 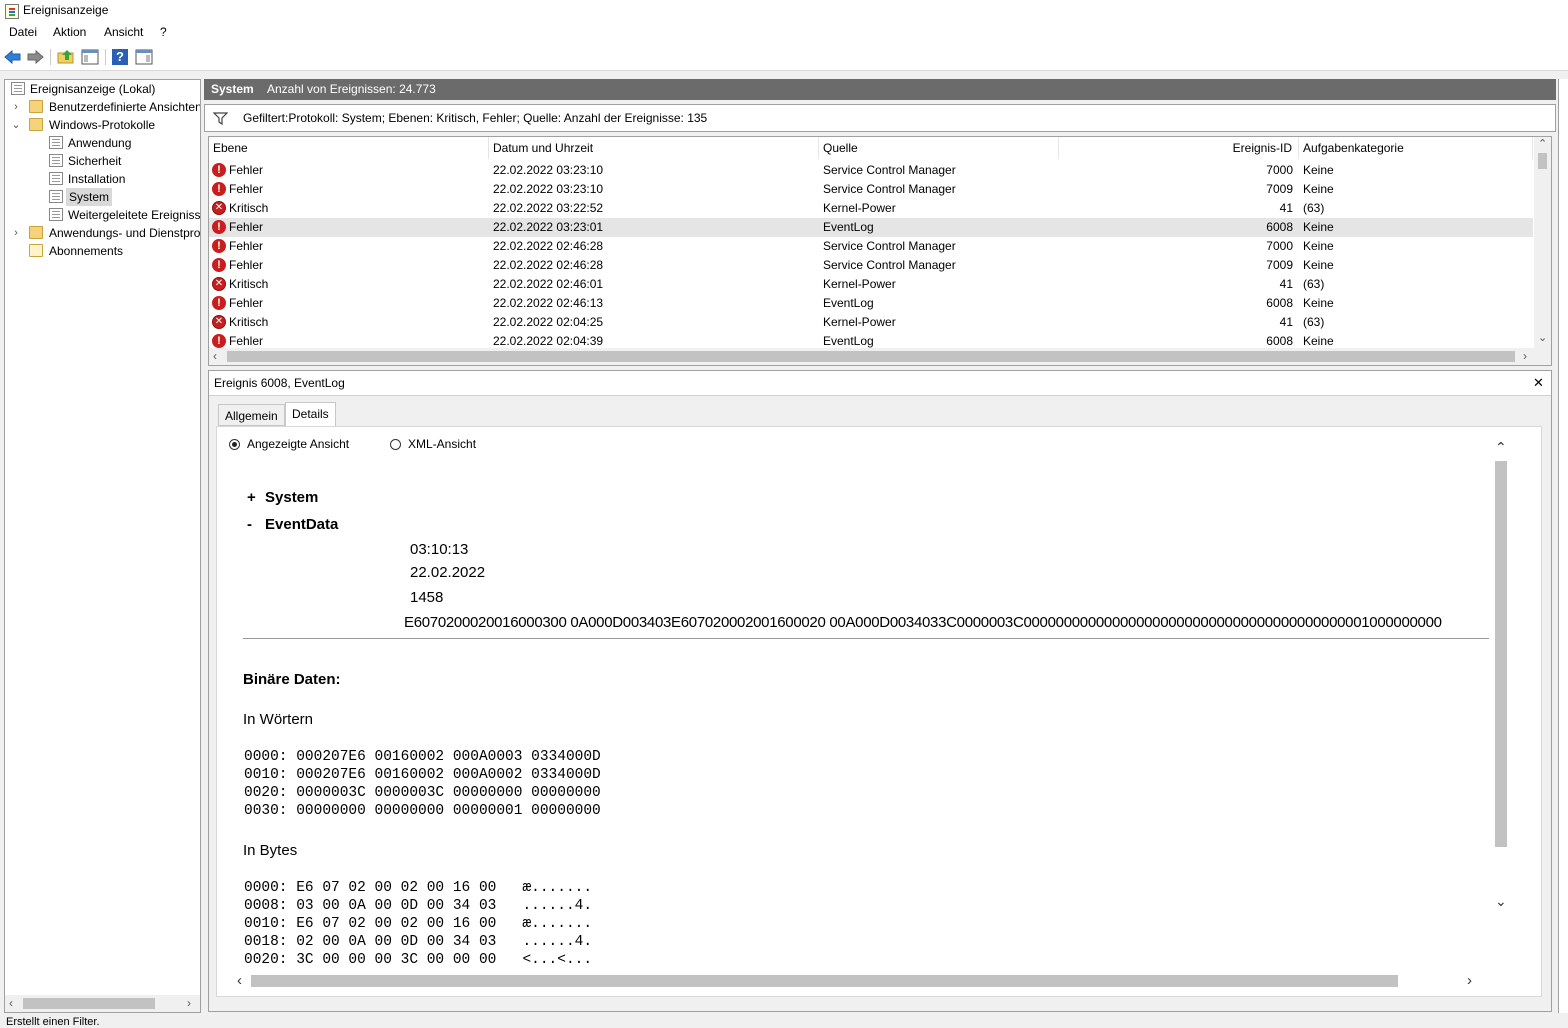 What do you see at coordinates (784, 57) in the screenshot?
I see `toolbar: ?` at bounding box center [784, 57].